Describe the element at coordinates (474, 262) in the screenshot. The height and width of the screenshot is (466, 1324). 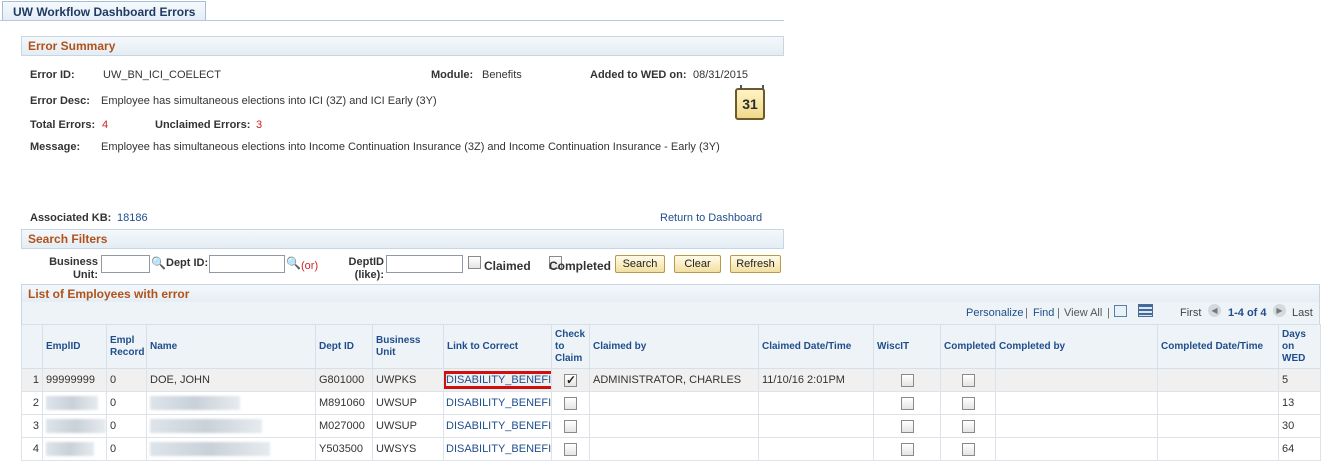
I see `claimed-checkbox` at that location.